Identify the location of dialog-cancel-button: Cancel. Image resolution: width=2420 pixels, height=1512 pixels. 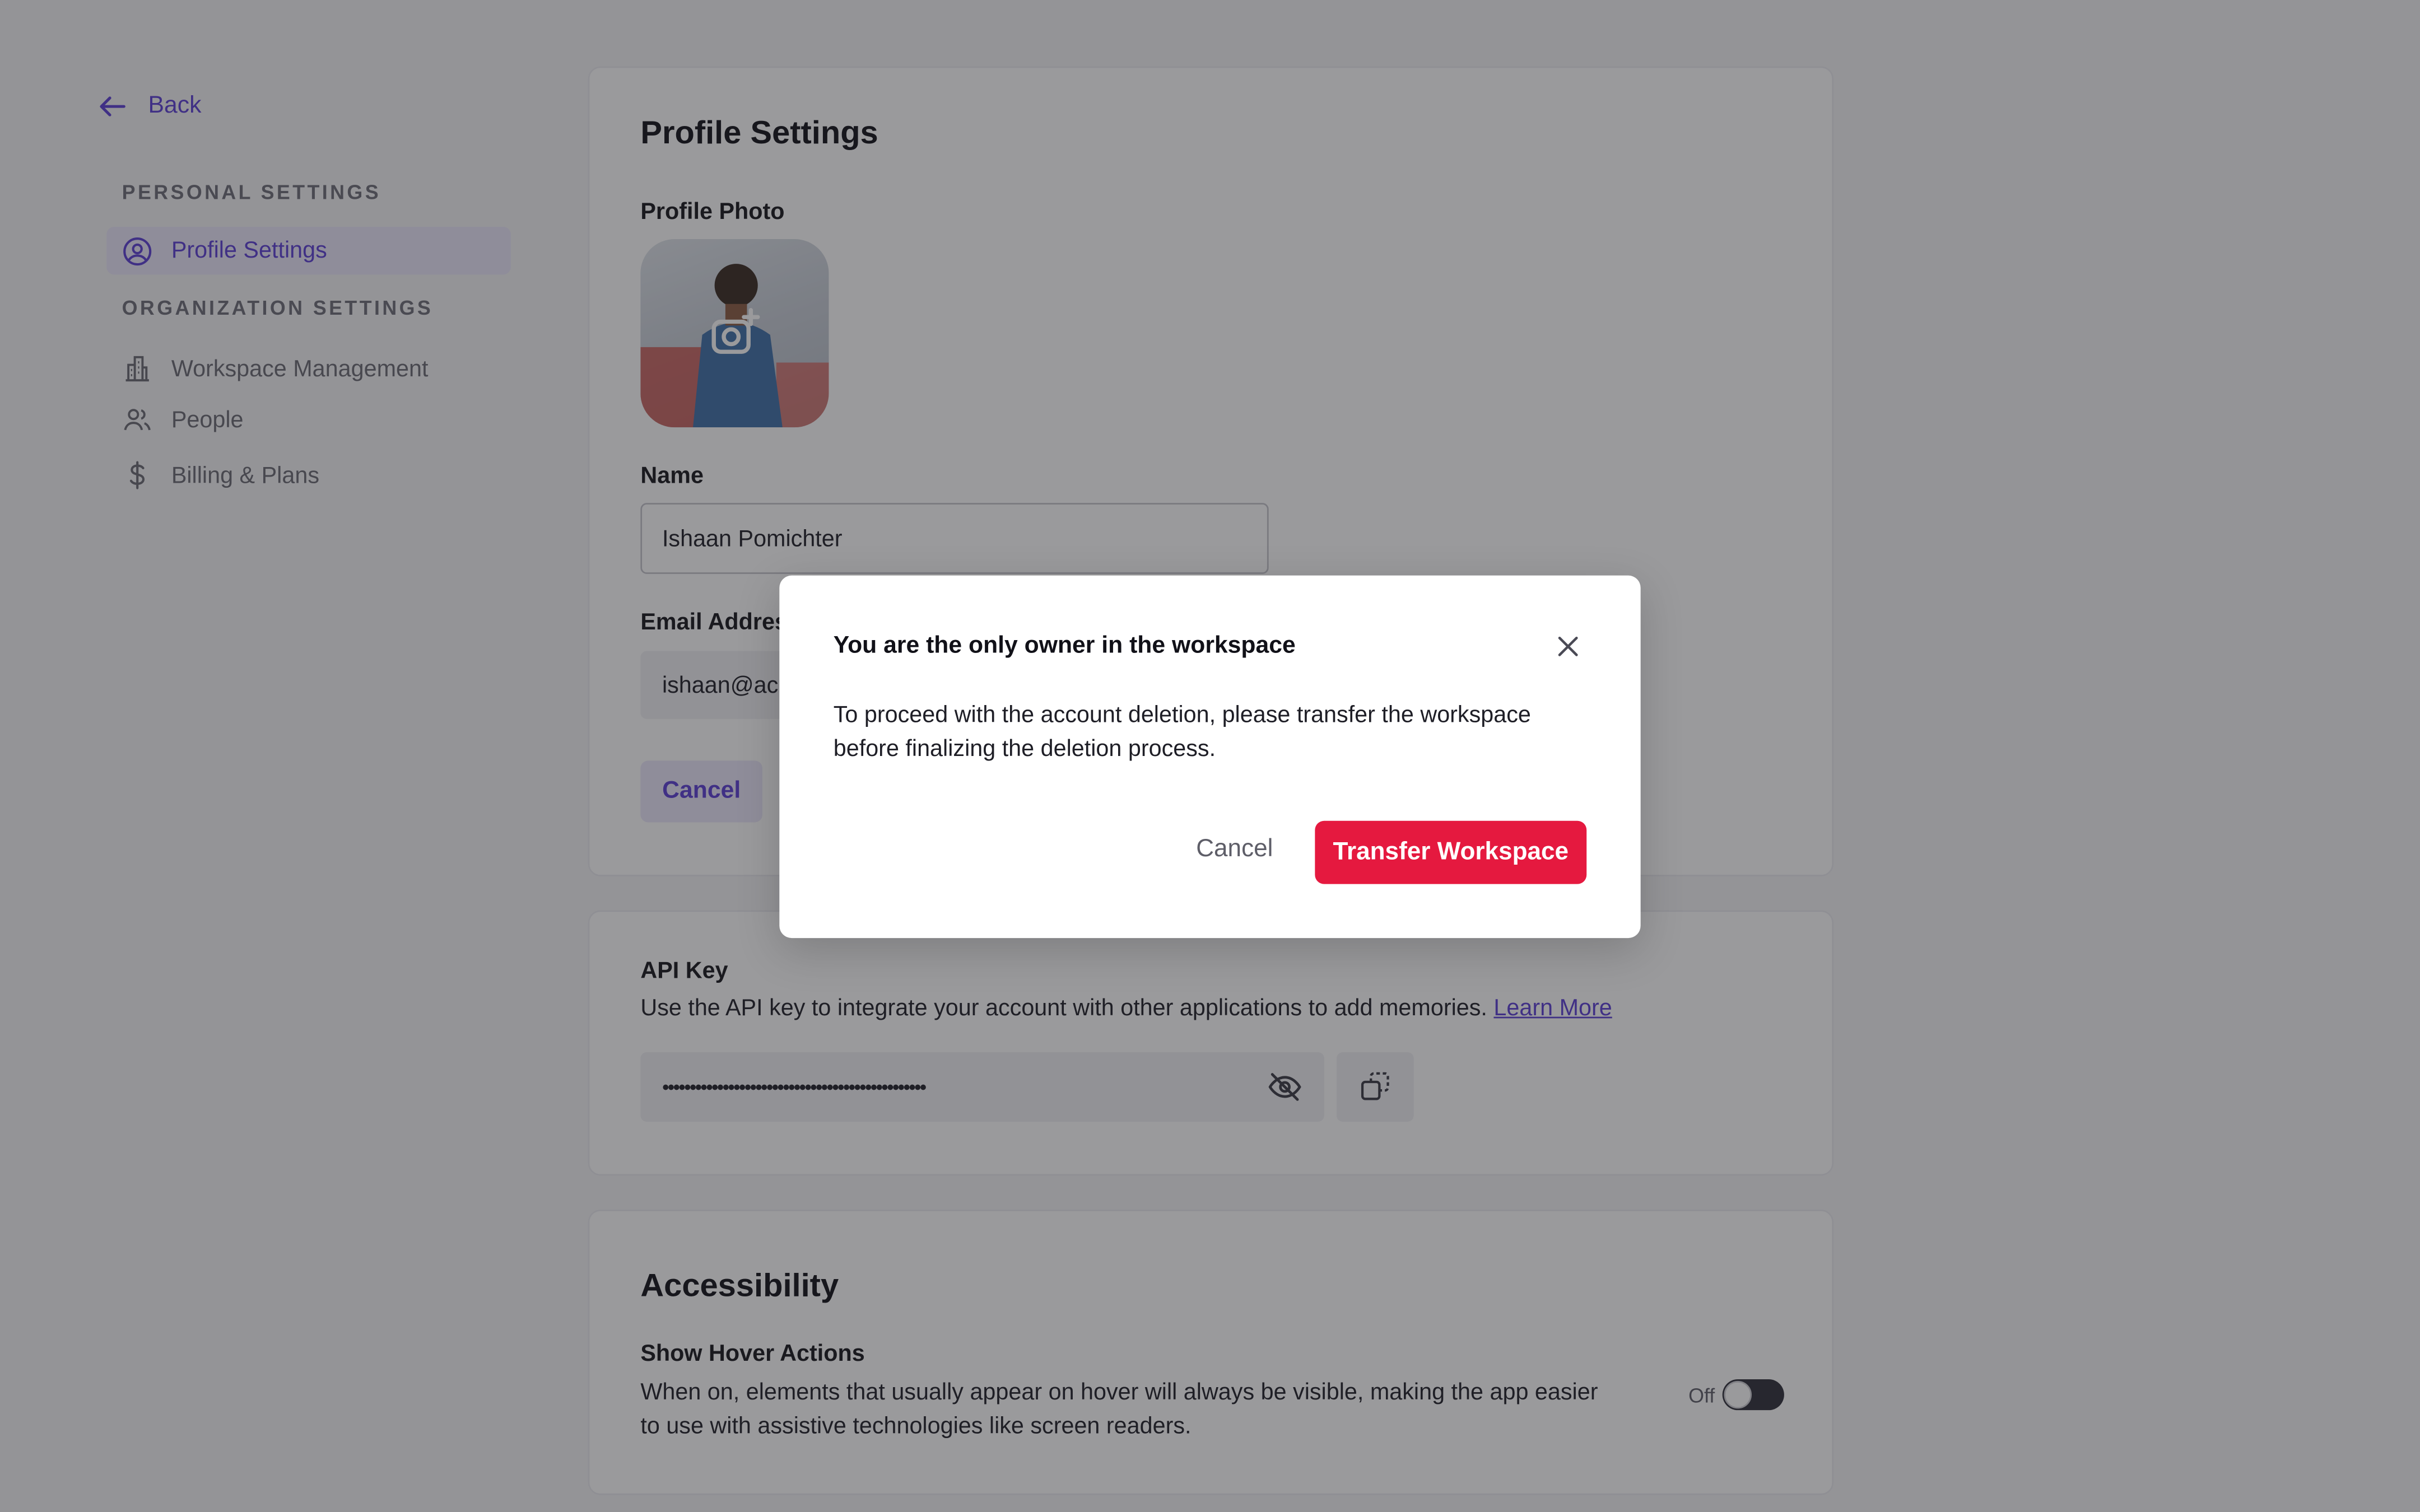
(1234, 850).